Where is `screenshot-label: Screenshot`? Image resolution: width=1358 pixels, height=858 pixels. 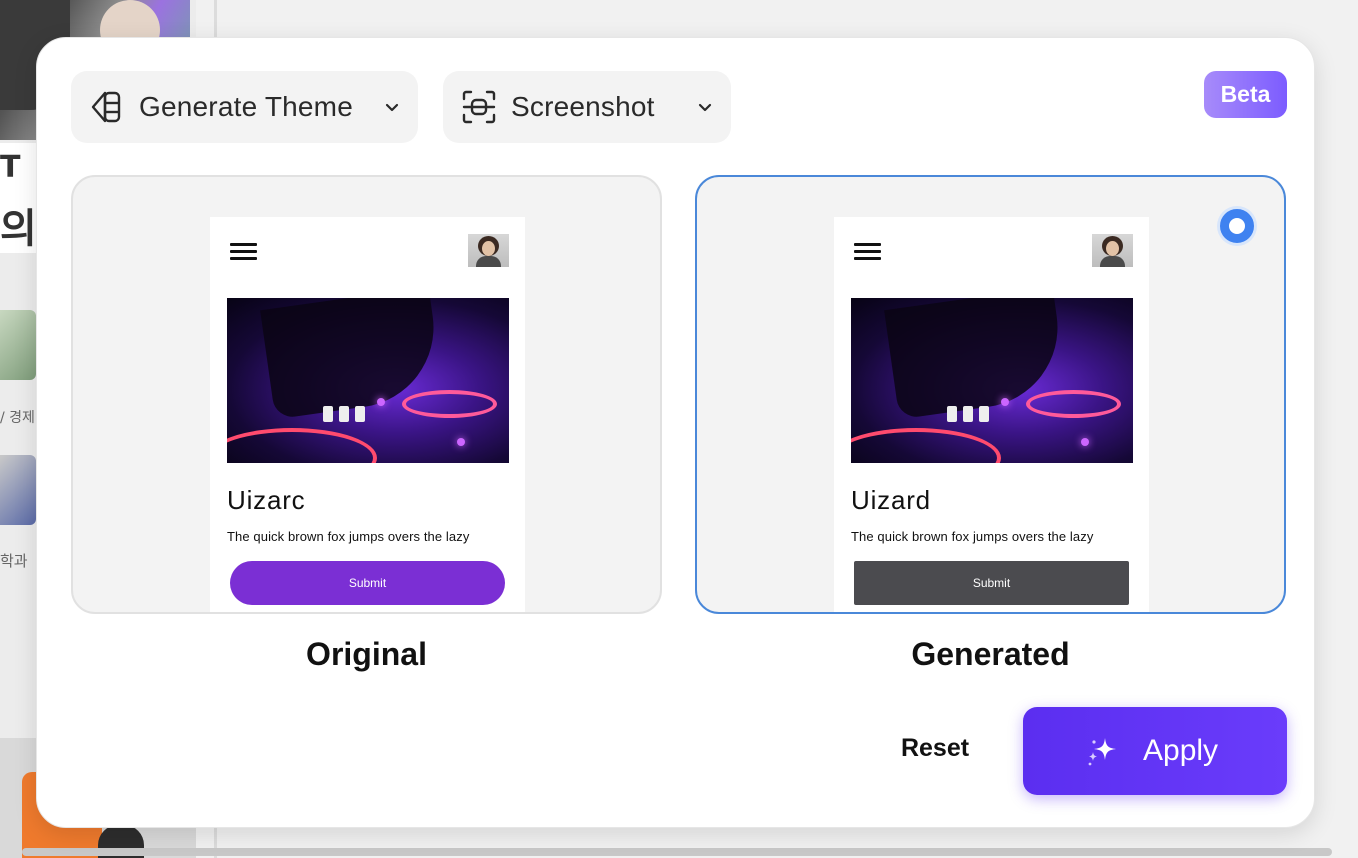 screenshot-label: Screenshot is located at coordinates (583, 106).